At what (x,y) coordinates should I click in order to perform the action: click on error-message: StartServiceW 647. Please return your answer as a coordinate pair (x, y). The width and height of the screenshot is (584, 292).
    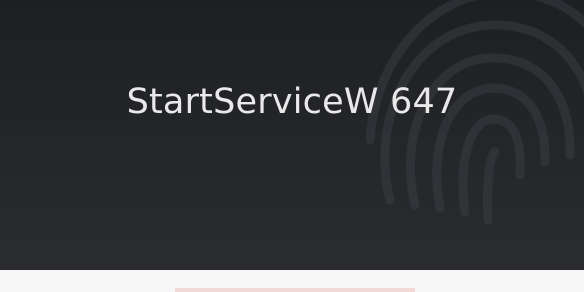
    Looking at the image, I should click on (292, 102).